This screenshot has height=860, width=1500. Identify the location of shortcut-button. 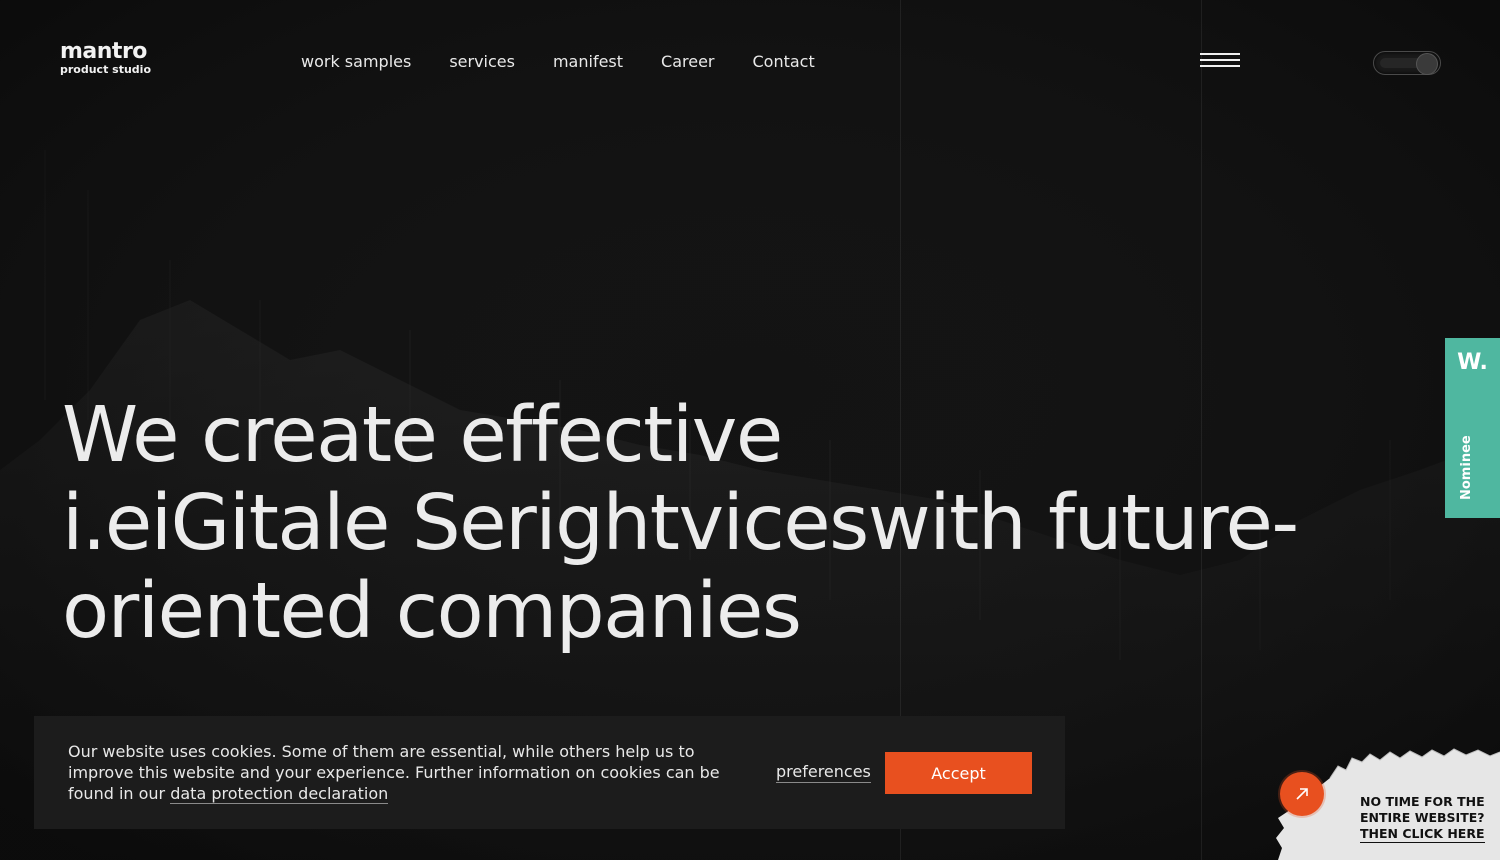
(1302, 794).